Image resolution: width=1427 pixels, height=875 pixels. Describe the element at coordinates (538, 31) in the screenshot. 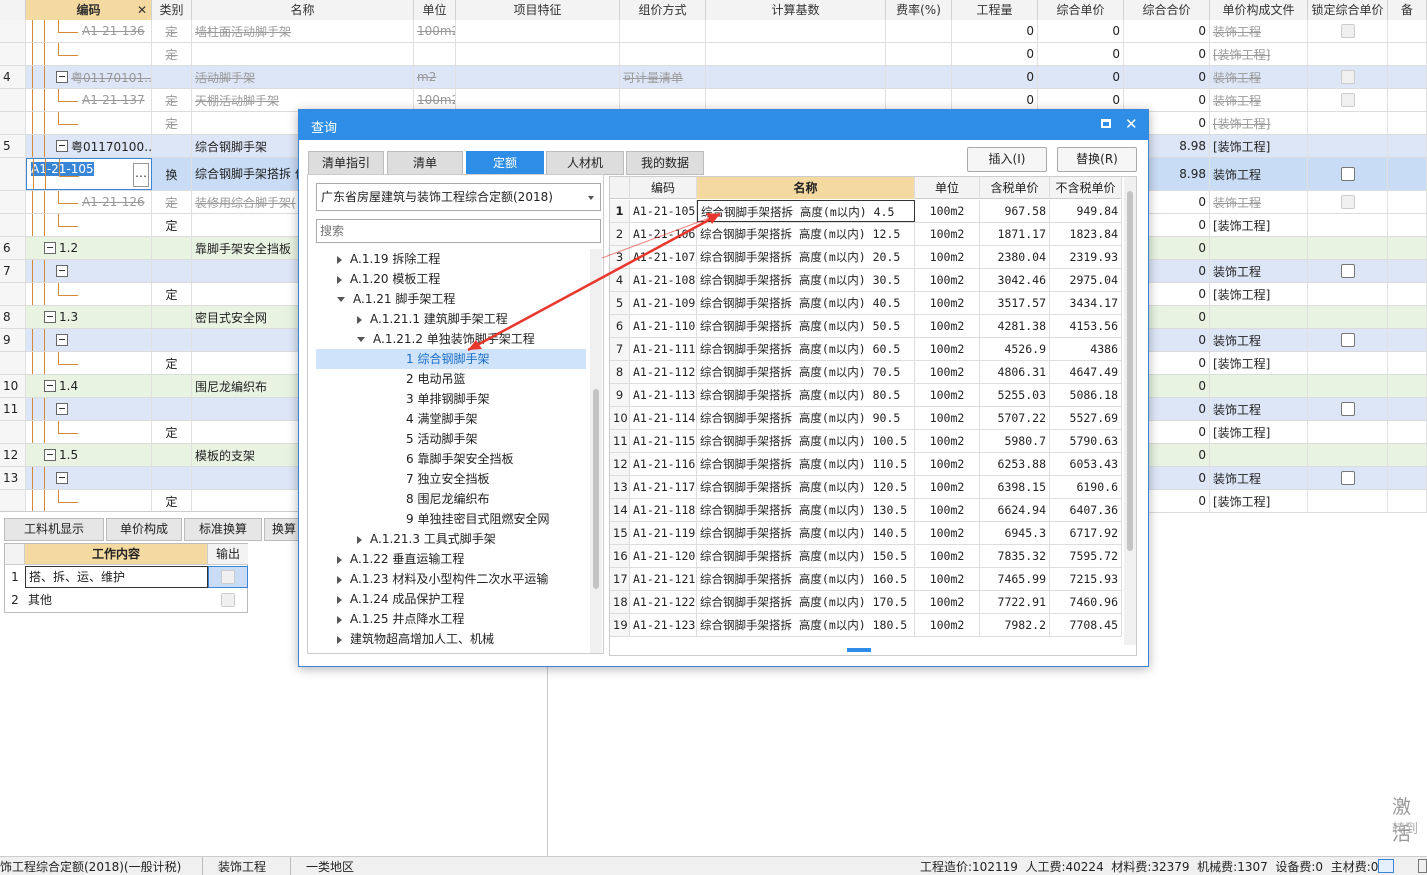

I see `feature-cell` at that location.